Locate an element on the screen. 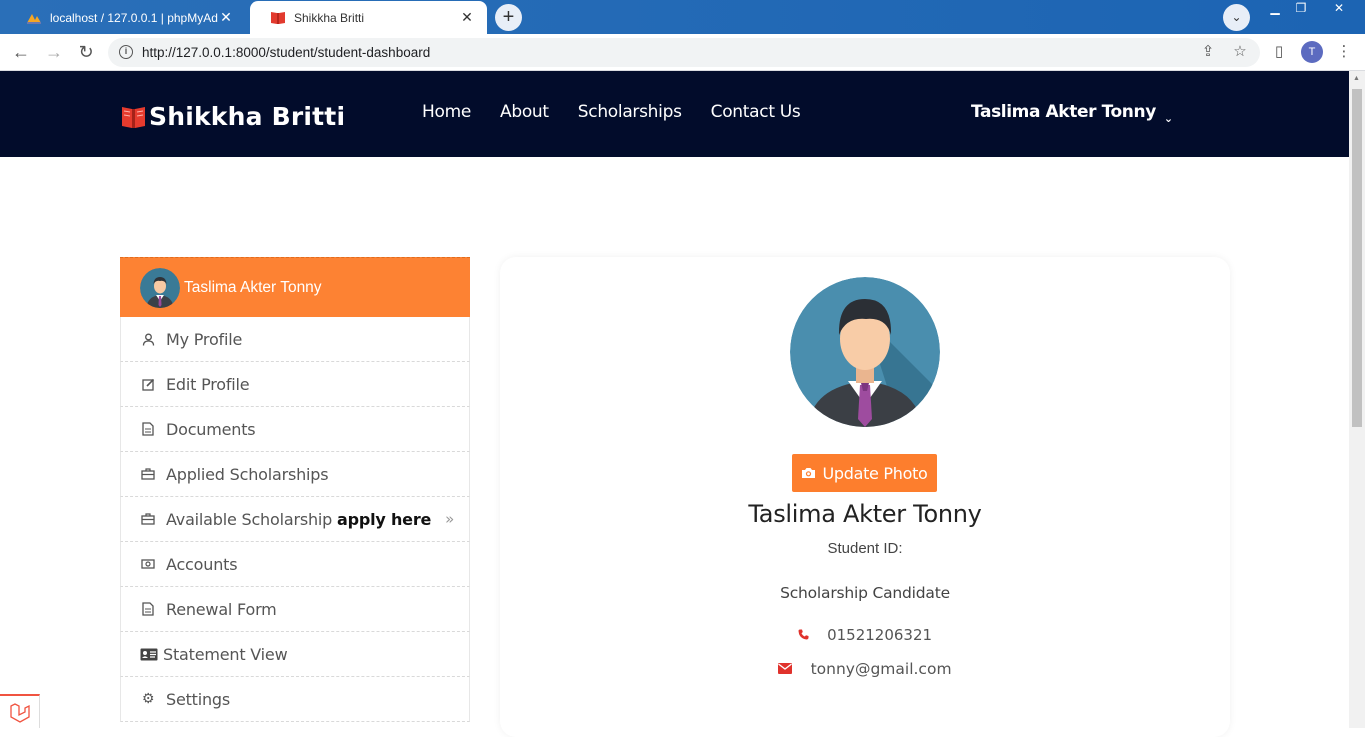 This screenshot has width=1365, height=737. bookmark-star-icon: ☆ is located at coordinates (1240, 52).